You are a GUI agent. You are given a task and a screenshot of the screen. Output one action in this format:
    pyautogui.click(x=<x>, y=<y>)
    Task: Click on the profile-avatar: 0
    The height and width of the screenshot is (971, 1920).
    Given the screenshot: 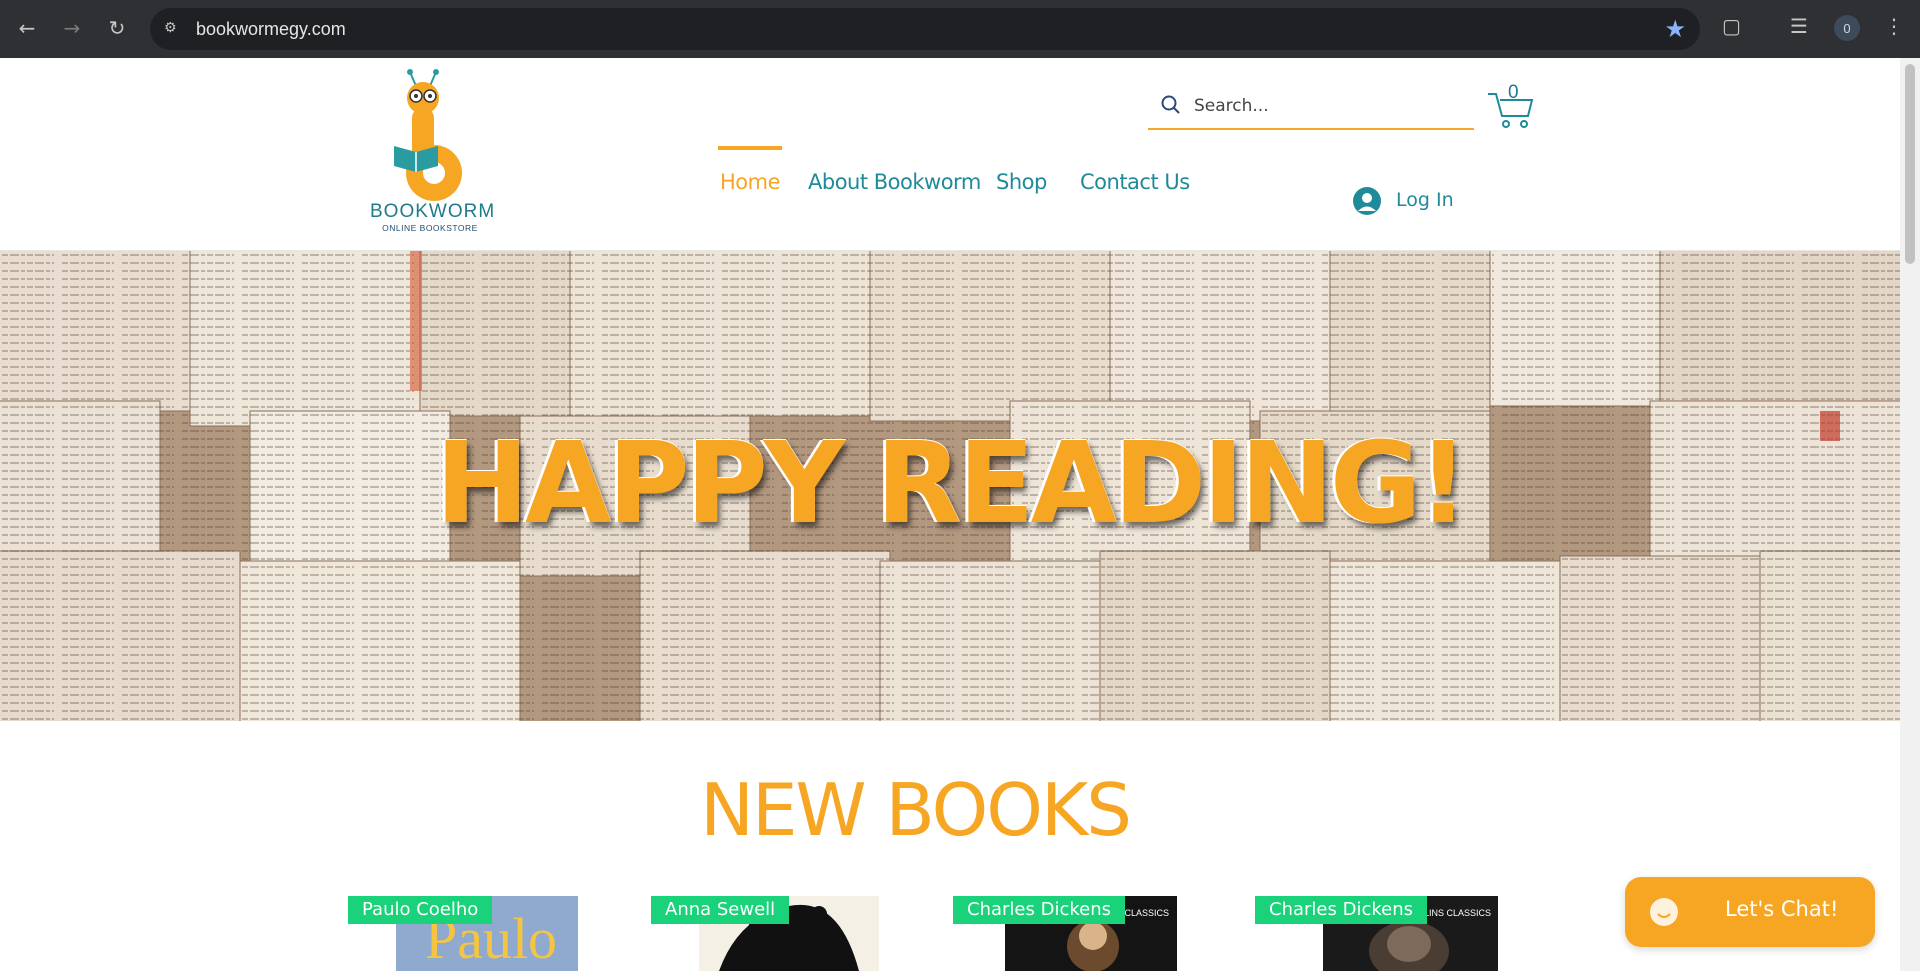 What is the action you would take?
    pyautogui.click(x=1847, y=28)
    